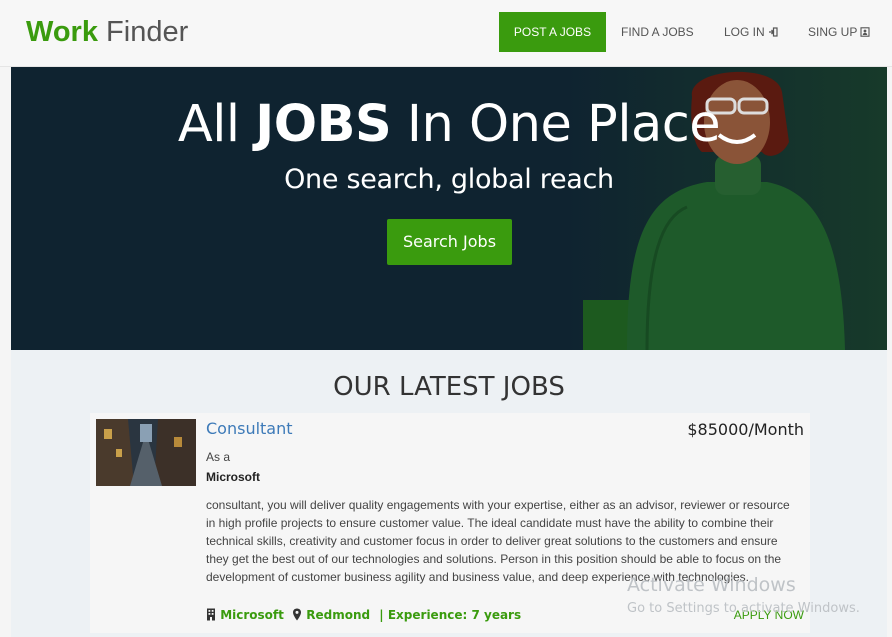 This screenshot has width=892, height=637. What do you see at coordinates (556, 124) in the screenshot?
I see `hero-title-part2: In One Place` at bounding box center [556, 124].